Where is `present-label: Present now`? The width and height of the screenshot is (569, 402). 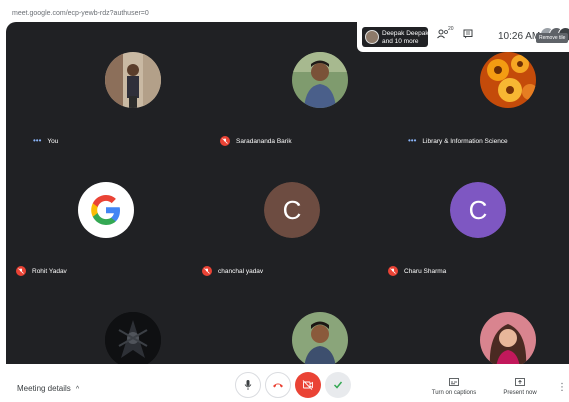
present-label: Present now is located at coordinates (520, 393).